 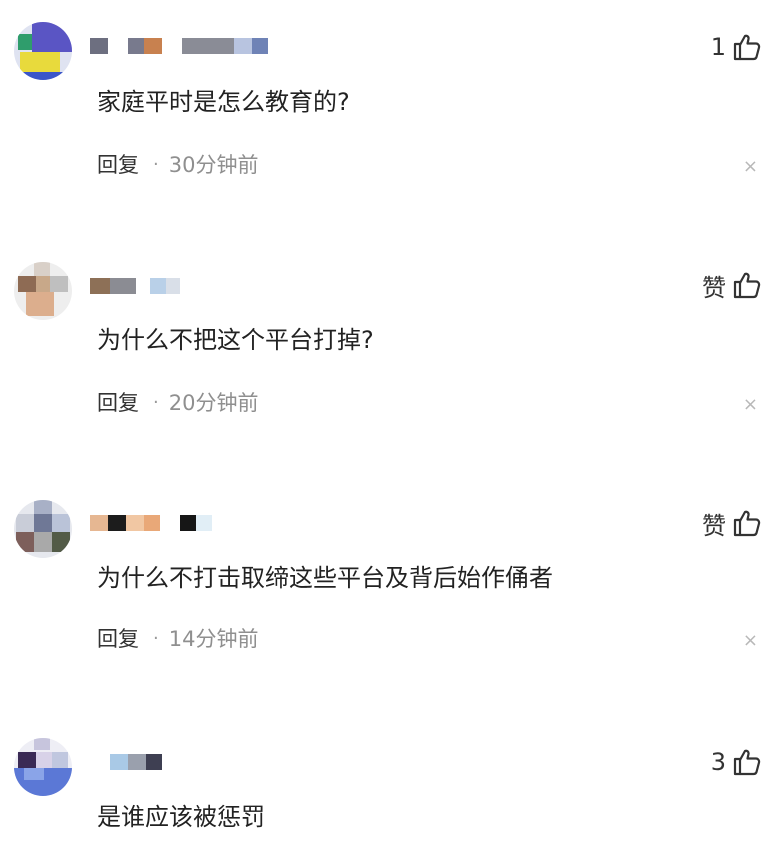 What do you see at coordinates (223, 102) in the screenshot?
I see `comment-text: 家庭平时是怎么教育的?` at bounding box center [223, 102].